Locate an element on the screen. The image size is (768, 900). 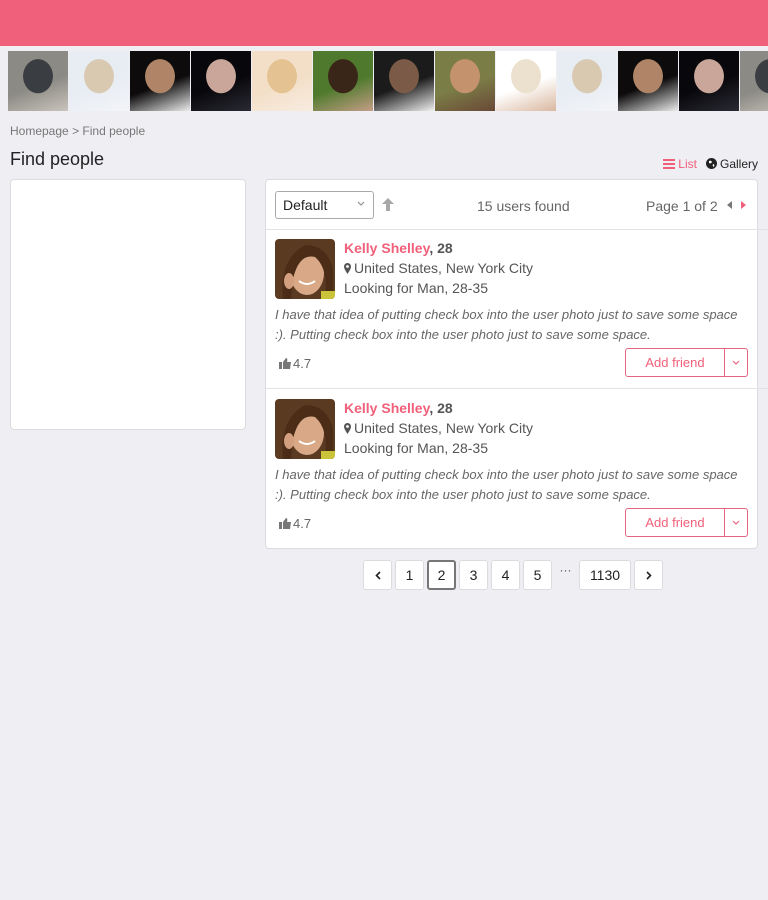
breadcrumb: Homepage > Find people is located at coordinates (77, 131).